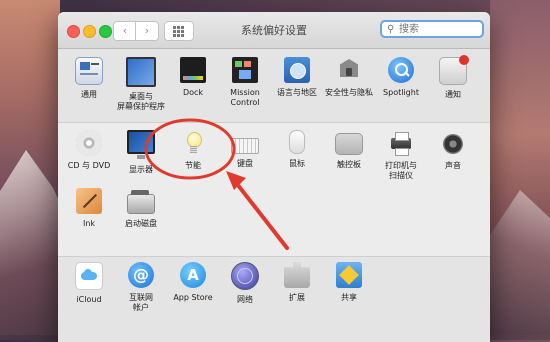 The image size is (550, 342). I want to click on pref-keyboard: 键盘, so click(245, 149).